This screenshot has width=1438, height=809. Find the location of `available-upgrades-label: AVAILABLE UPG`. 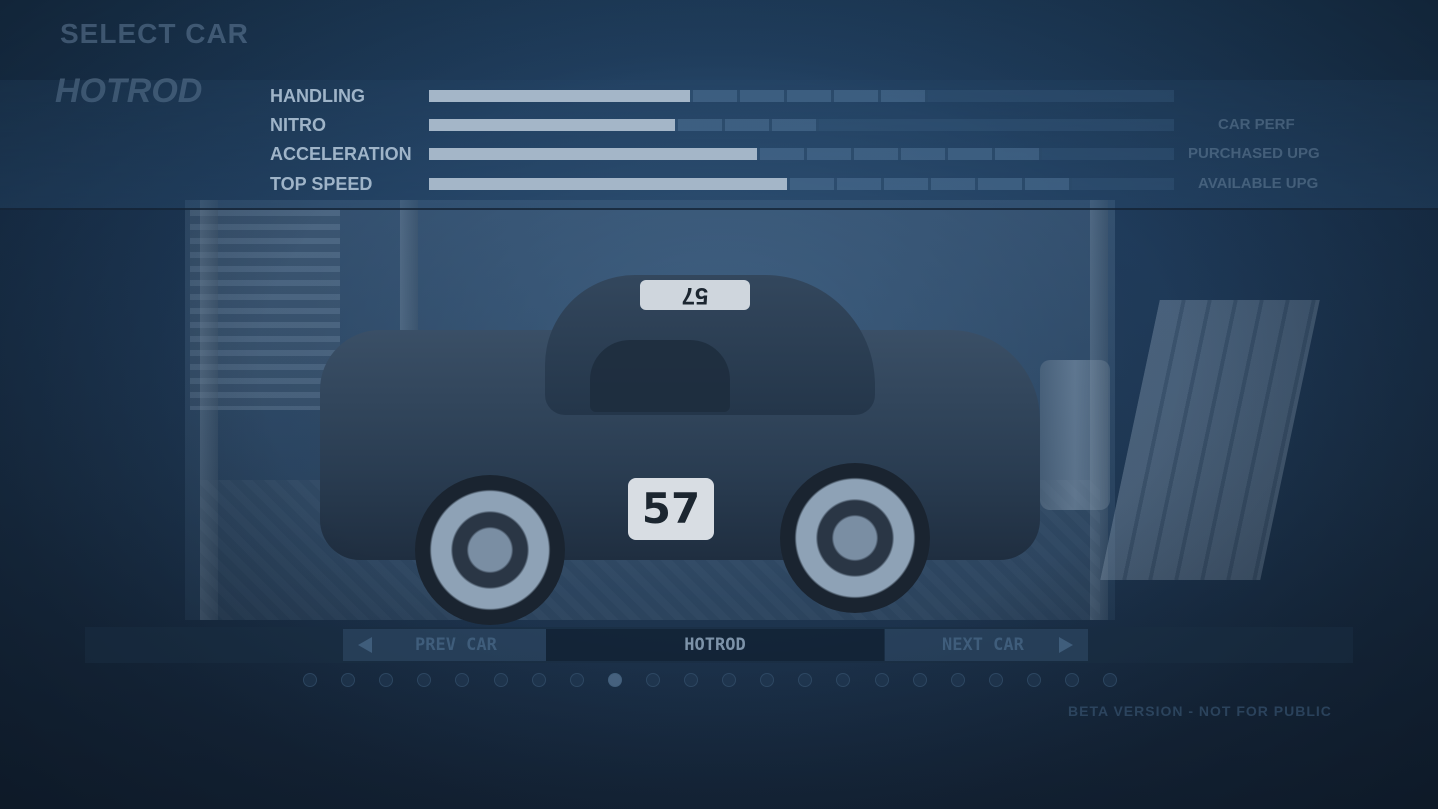

available-upgrades-label: AVAILABLE UPG is located at coordinates (1258, 183).